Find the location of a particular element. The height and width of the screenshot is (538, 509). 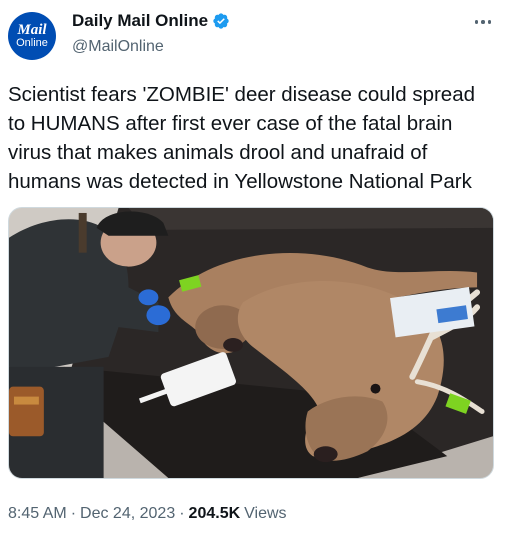

verified-badge-icon is located at coordinates (221, 21).